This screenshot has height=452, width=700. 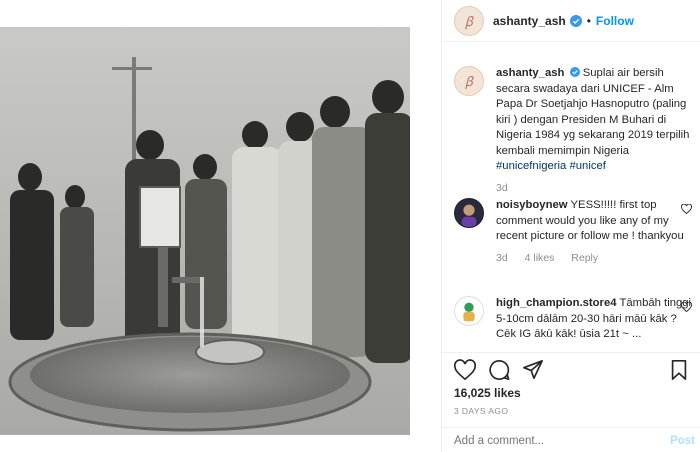 What do you see at coordinates (540, 258) in the screenshot?
I see `comment-likes: 4 likes` at bounding box center [540, 258].